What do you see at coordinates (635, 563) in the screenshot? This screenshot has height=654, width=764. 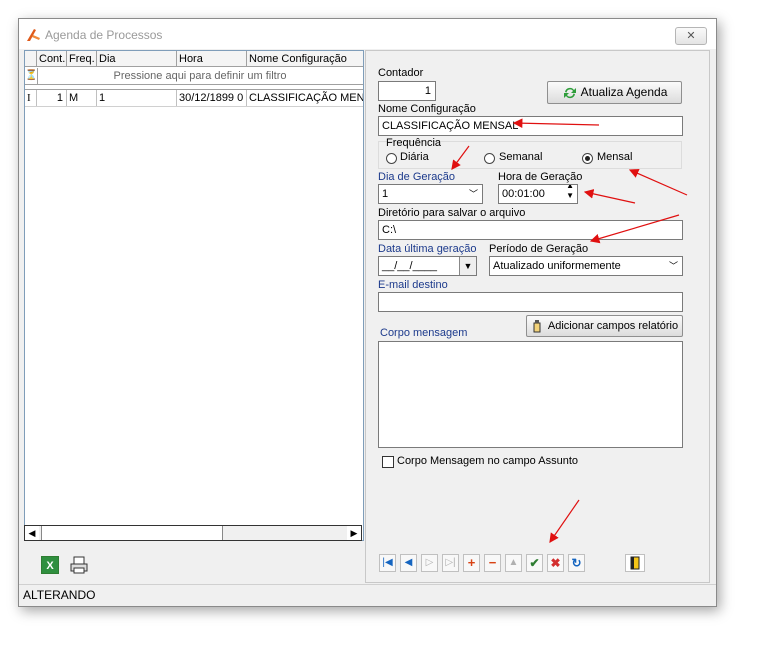 I see `exit-door-icon` at bounding box center [635, 563].